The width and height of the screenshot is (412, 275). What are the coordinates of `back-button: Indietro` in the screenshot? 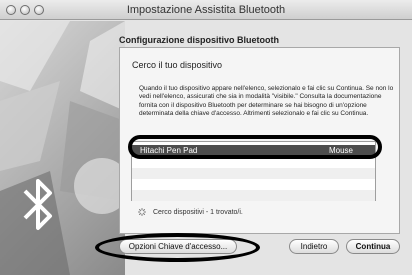 It's located at (314, 246).